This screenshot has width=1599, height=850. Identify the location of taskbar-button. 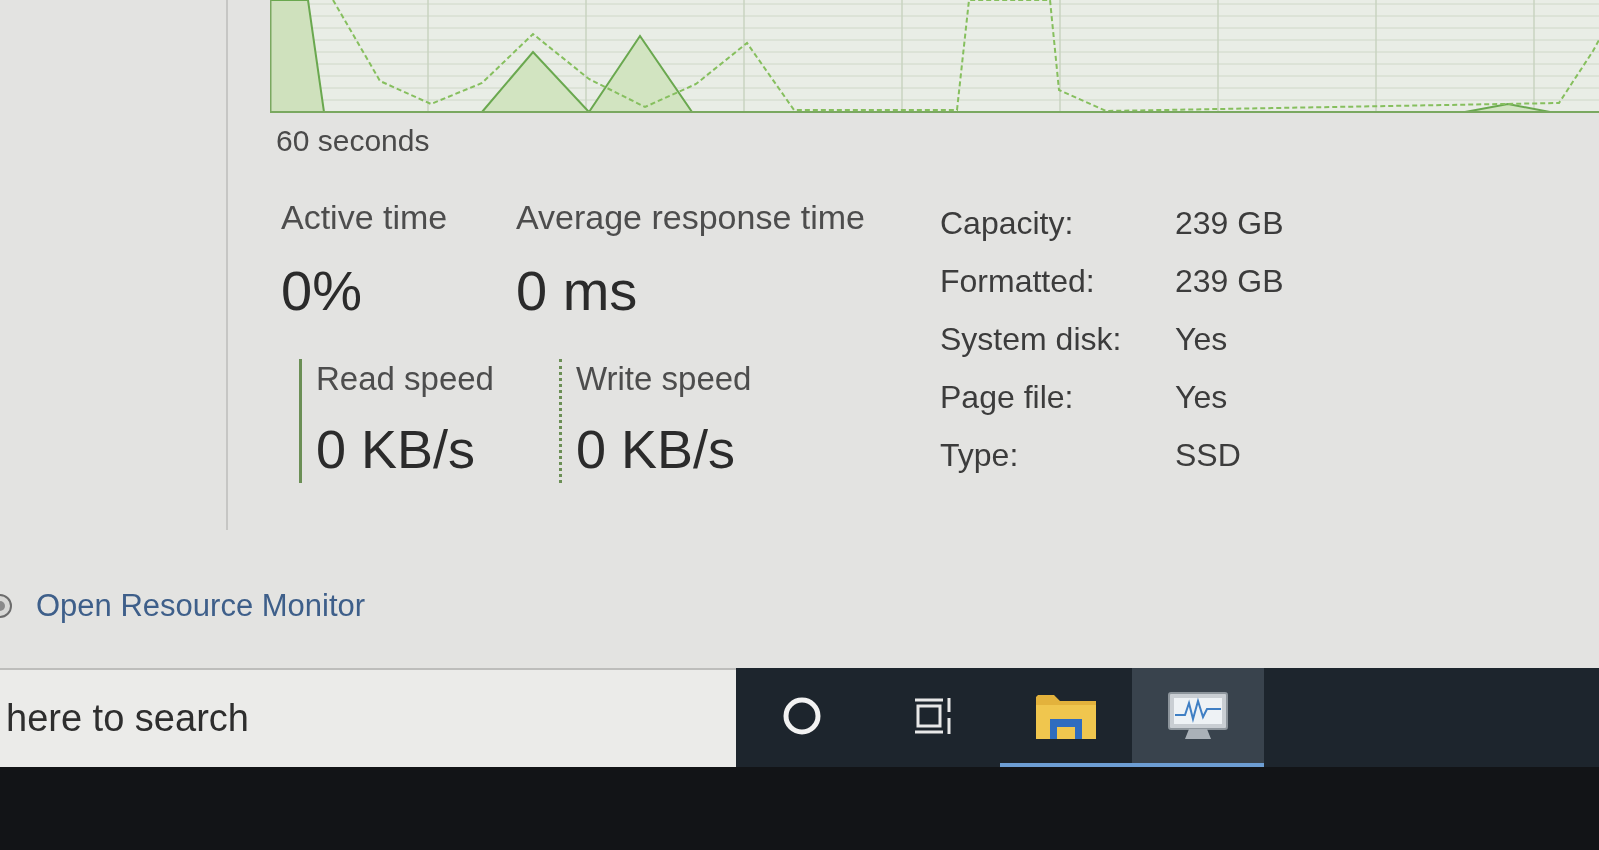
(1198, 717).